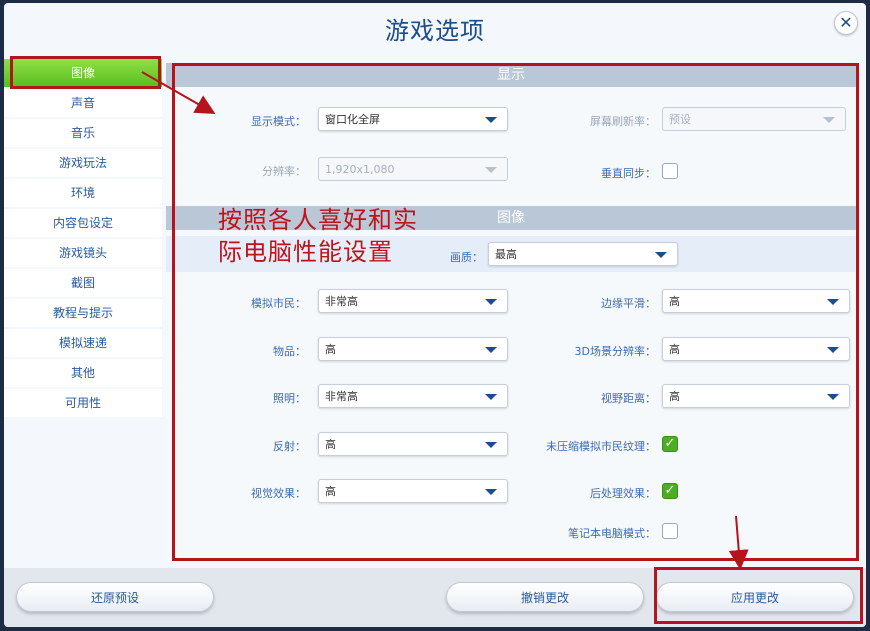 The image size is (870, 631). I want to click on resolution-value: 1,920x1,080, so click(360, 169).